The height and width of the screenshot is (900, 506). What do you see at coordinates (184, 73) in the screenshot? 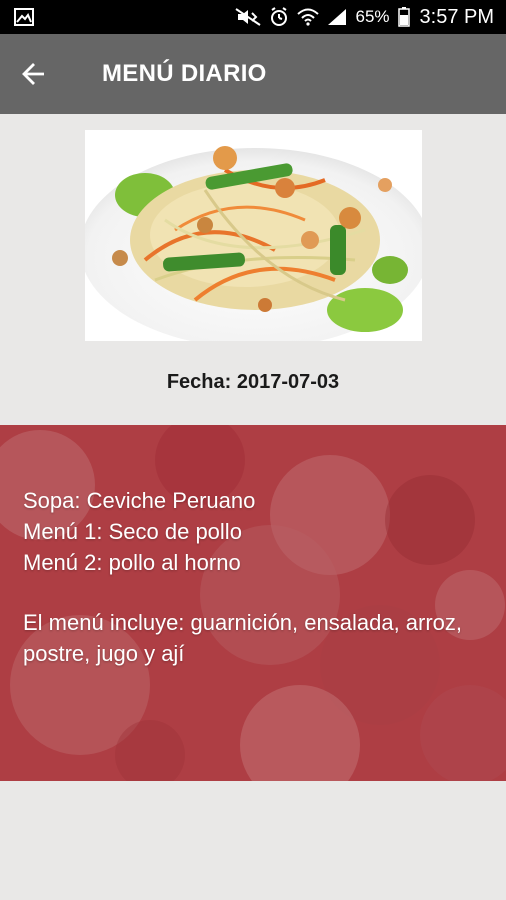
I see `page-title: MENÚ DIARIO` at bounding box center [184, 73].